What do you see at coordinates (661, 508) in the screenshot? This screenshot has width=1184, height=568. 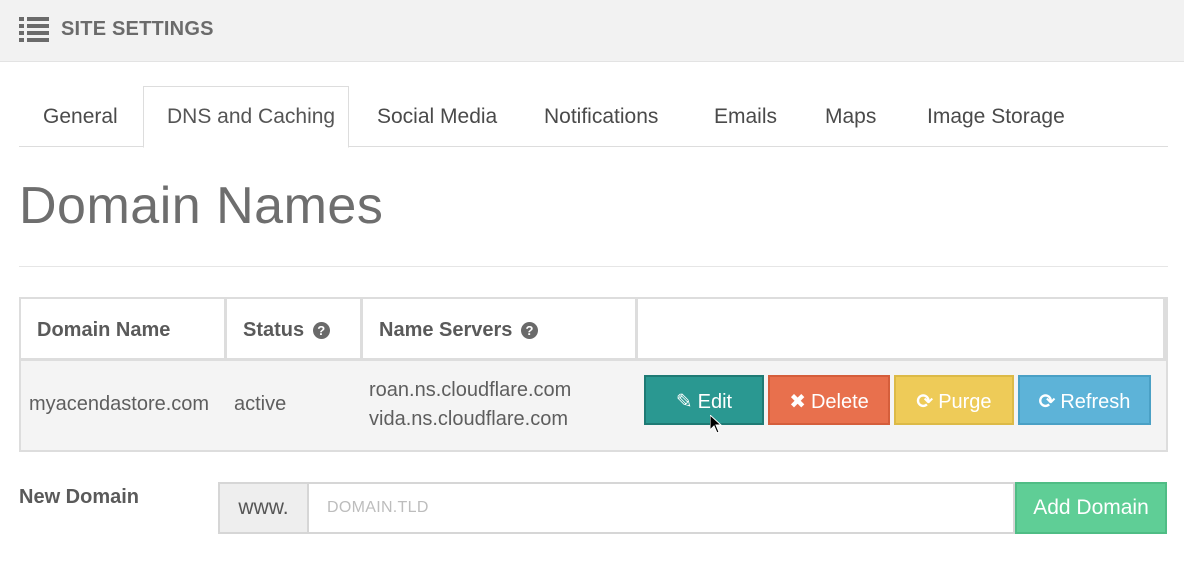 I see `domain-input` at bounding box center [661, 508].